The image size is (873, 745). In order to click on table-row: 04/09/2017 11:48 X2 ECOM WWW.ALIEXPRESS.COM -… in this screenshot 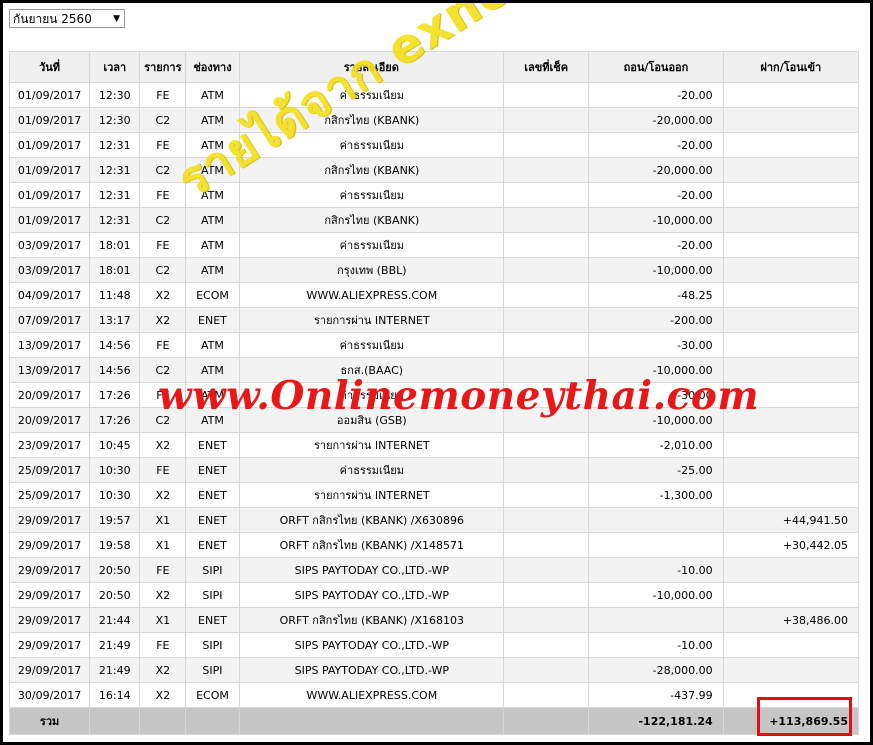, I will do `click(434, 295)`.